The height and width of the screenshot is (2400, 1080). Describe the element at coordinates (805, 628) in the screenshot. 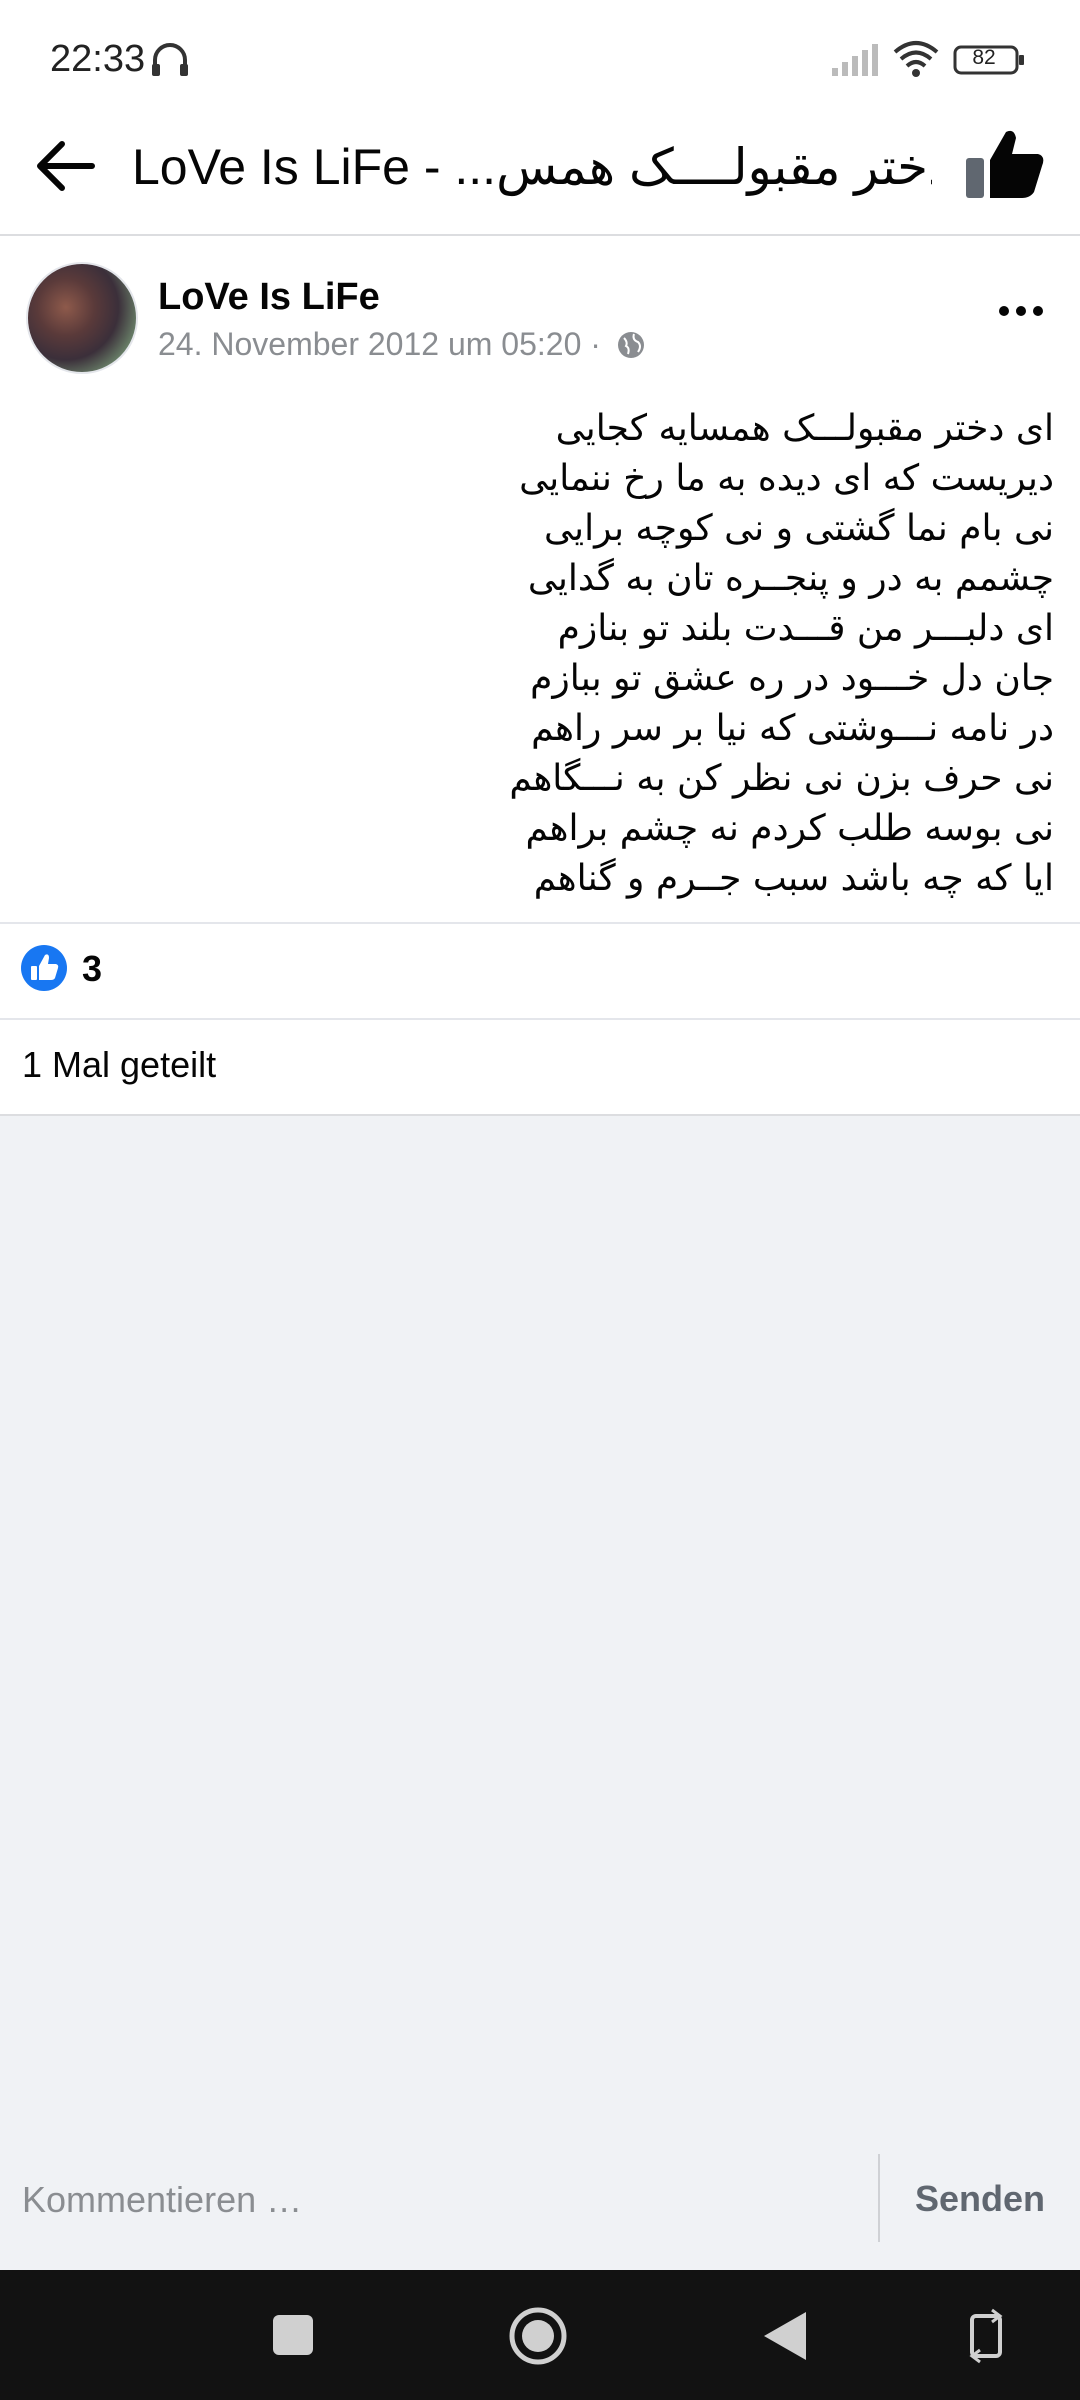

I see `post-line: ای دلبـــر من قـــدت بلند تو بنازم` at that location.